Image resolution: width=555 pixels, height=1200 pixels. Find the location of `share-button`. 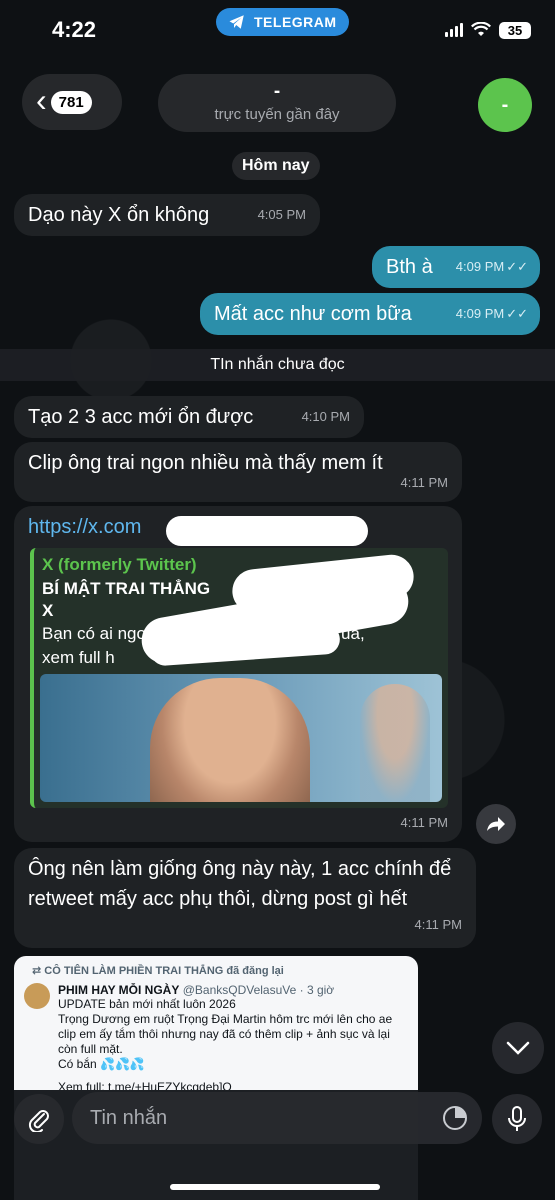

share-button is located at coordinates (496, 824).